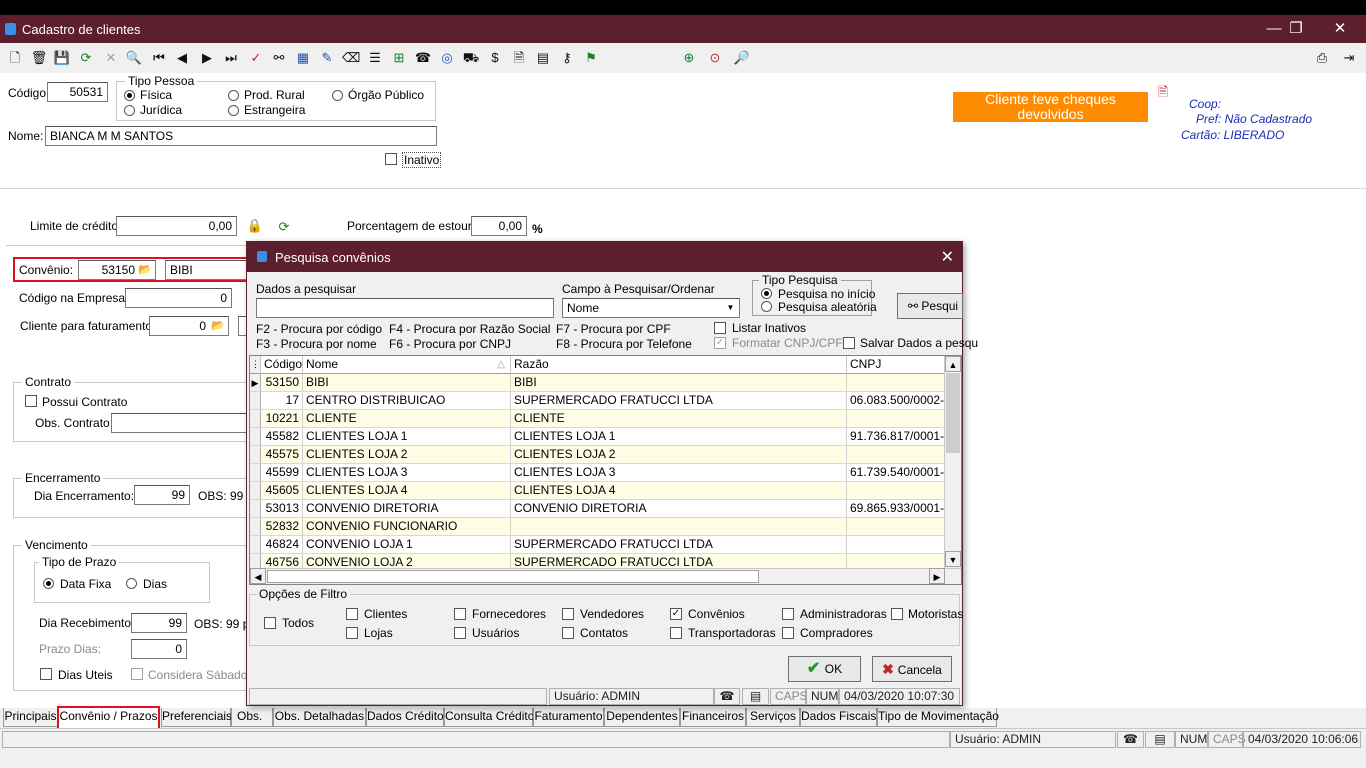 Image resolution: width=1366 pixels, height=768 pixels. Describe the element at coordinates (131, 583) in the screenshot. I see `radio-dias` at that location.